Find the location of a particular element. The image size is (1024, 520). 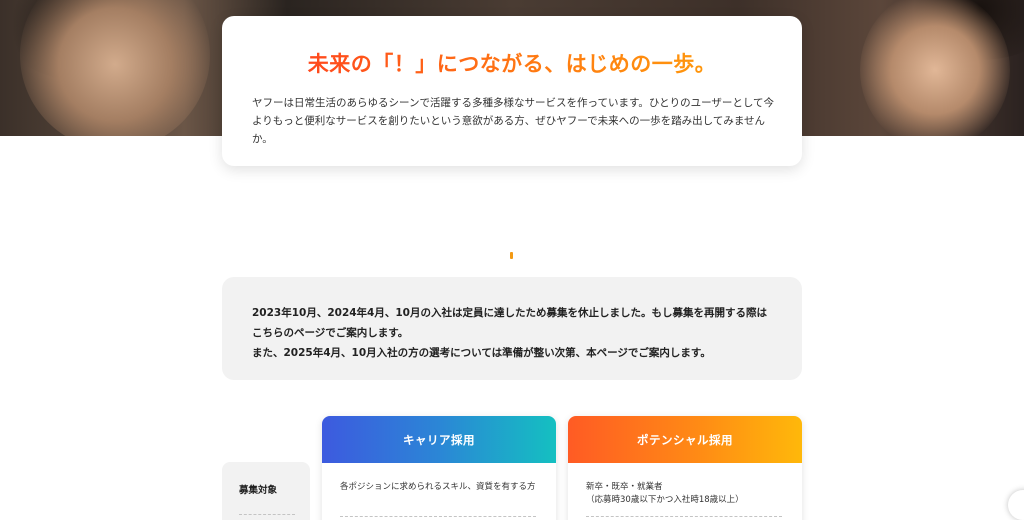

row-divider is located at coordinates (267, 514).